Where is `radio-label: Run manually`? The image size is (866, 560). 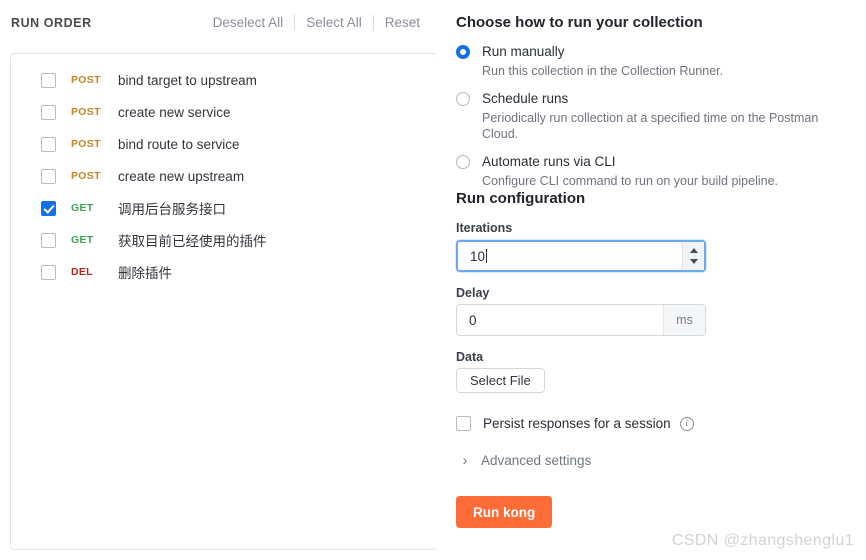 radio-label: Run manually is located at coordinates (523, 51).